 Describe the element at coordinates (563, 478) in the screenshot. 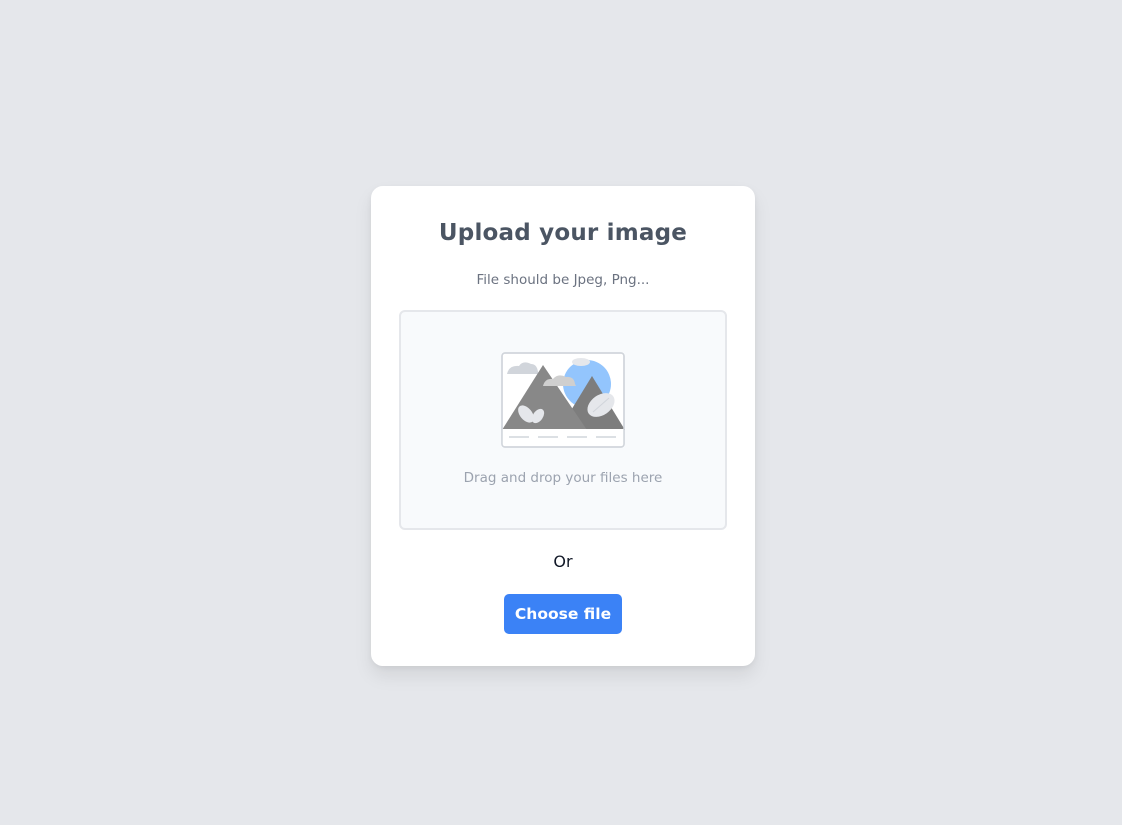

I see `dropzone-label: Drag and drop your files here` at that location.